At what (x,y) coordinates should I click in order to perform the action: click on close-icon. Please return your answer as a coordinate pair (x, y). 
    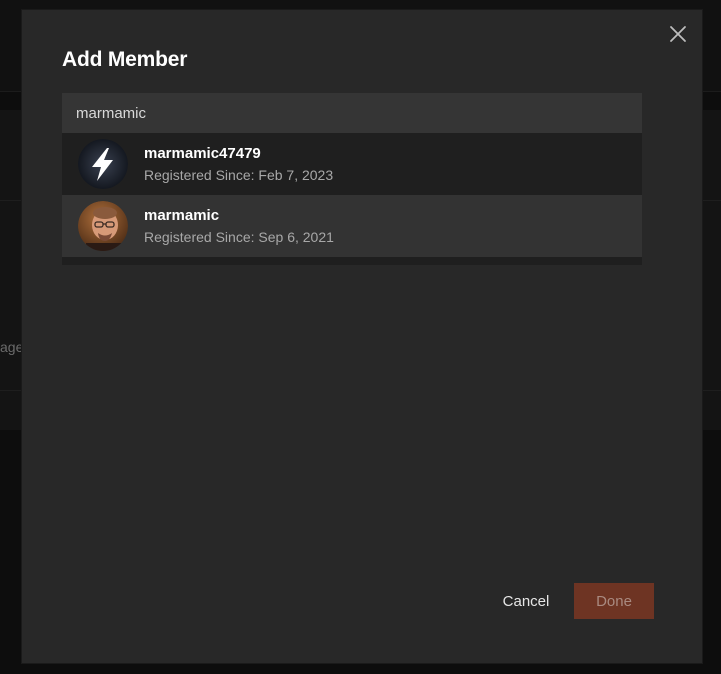
    Looking at the image, I should click on (678, 34).